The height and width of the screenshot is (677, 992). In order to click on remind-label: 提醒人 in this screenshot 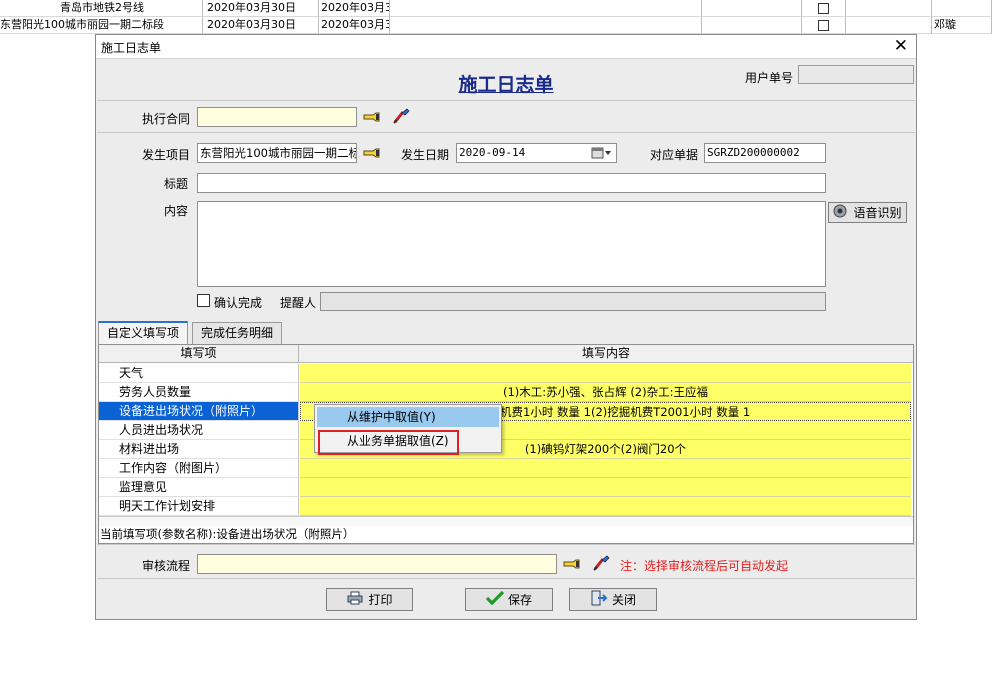, I will do `click(298, 303)`.